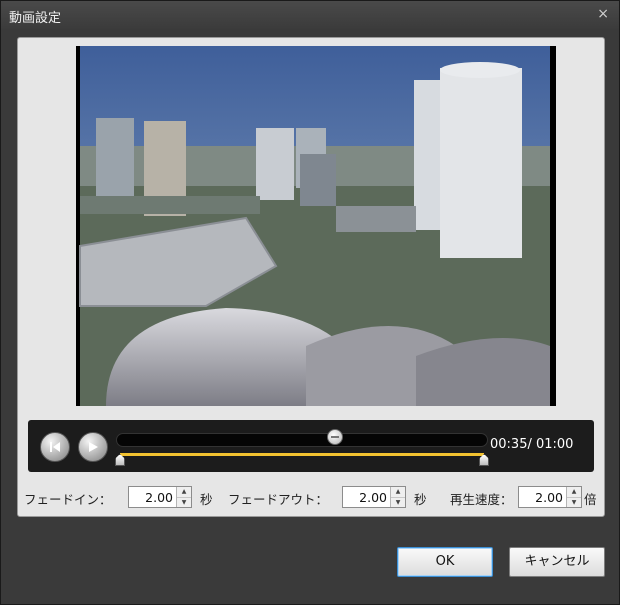 Image resolution: width=620 pixels, height=605 pixels. I want to click on fade-out-unit: 秒, so click(420, 499).